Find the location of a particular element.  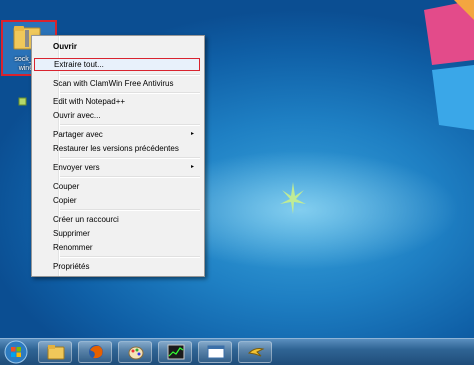

taskbar is located at coordinates (237, 351).